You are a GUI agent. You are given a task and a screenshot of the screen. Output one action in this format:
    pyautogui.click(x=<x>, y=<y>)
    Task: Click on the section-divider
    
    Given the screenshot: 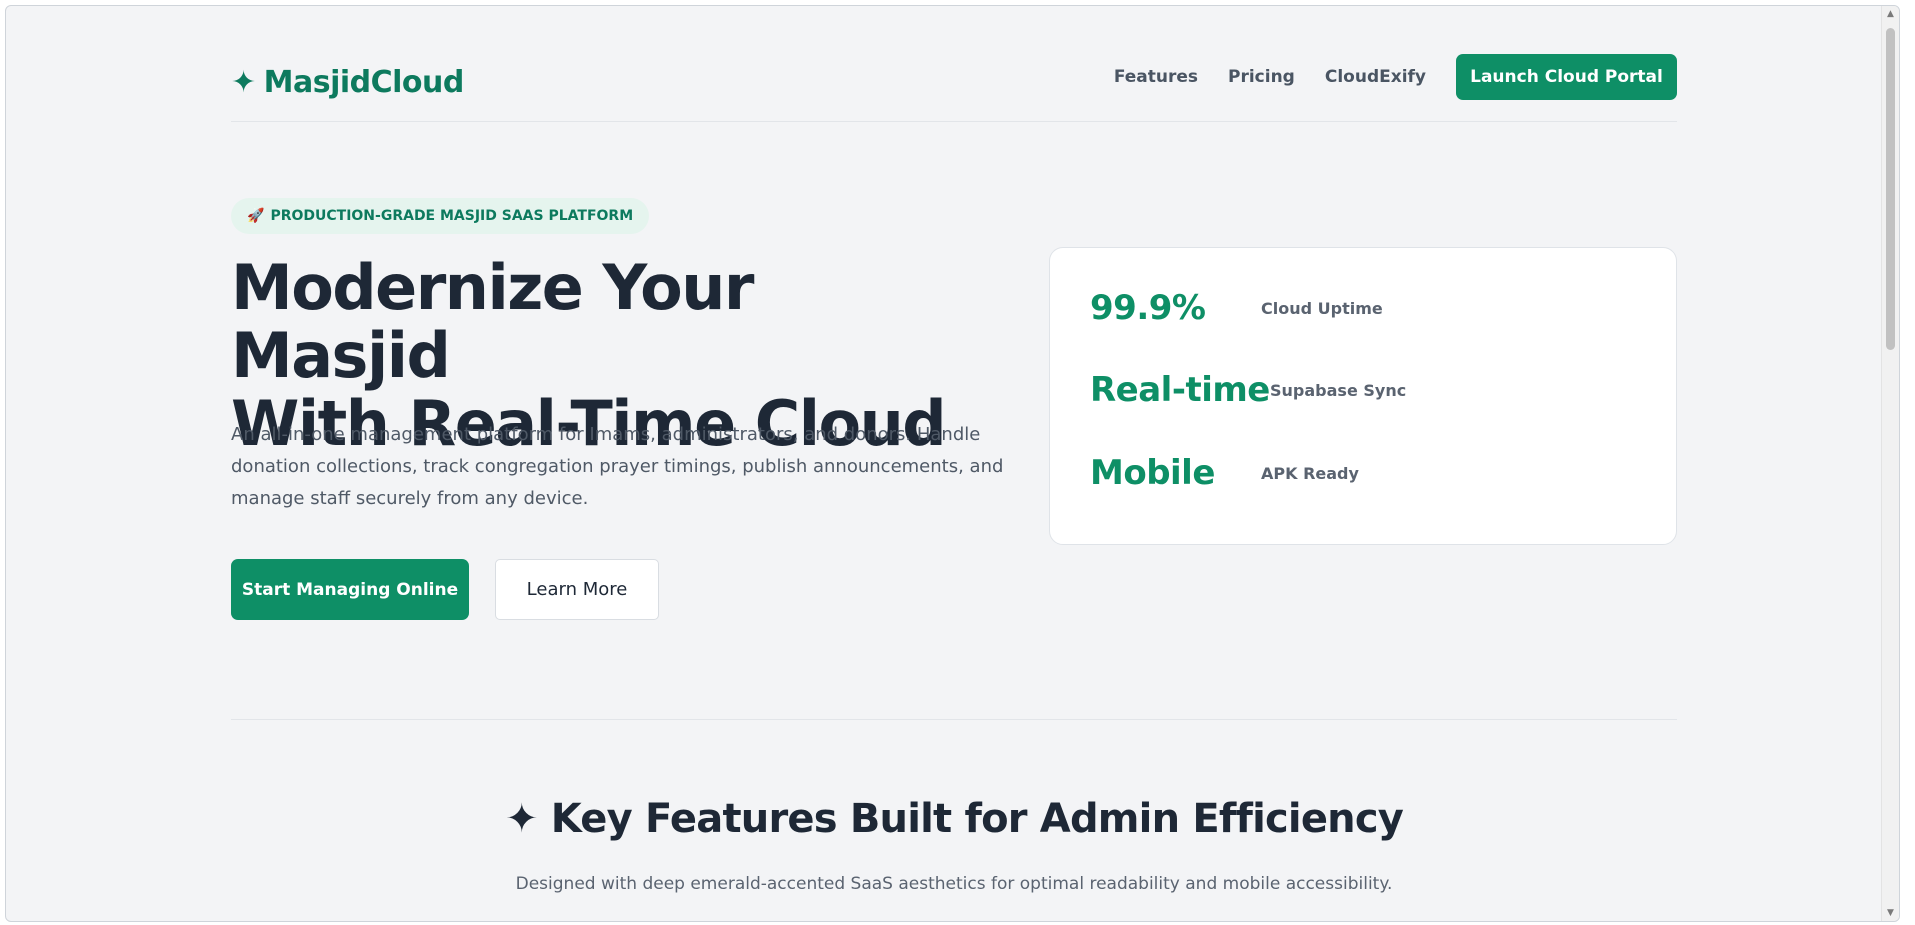 What is the action you would take?
    pyautogui.click(x=954, y=719)
    